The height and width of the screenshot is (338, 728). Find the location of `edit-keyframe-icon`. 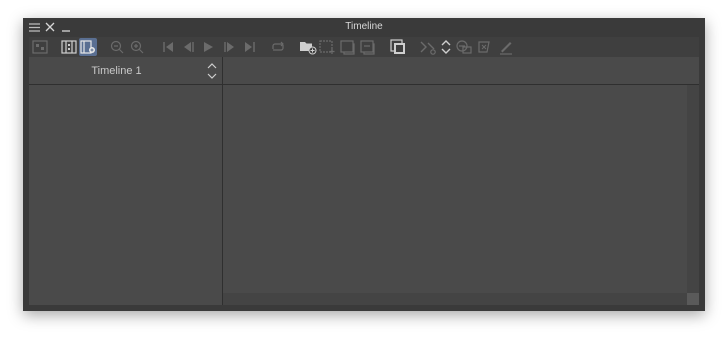

edit-keyframe-icon is located at coordinates (506, 47).